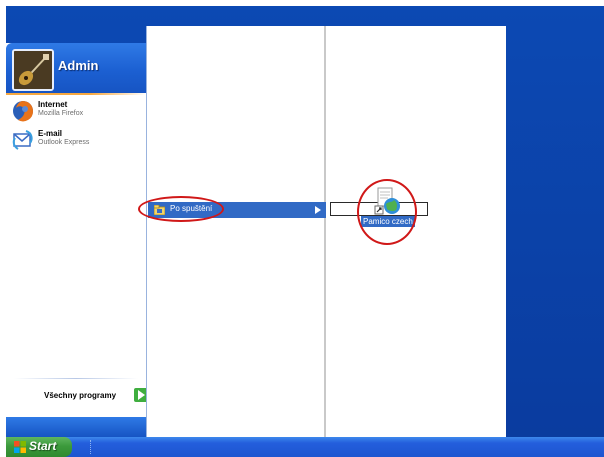 This screenshot has width=604, height=457. What do you see at coordinates (50, 133) in the screenshot?
I see `pinned-item-title: E-mail` at bounding box center [50, 133].